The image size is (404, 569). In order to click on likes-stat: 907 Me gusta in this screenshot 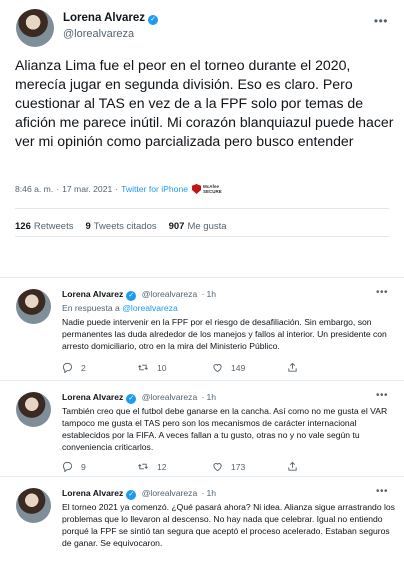, I will do `click(198, 226)`.